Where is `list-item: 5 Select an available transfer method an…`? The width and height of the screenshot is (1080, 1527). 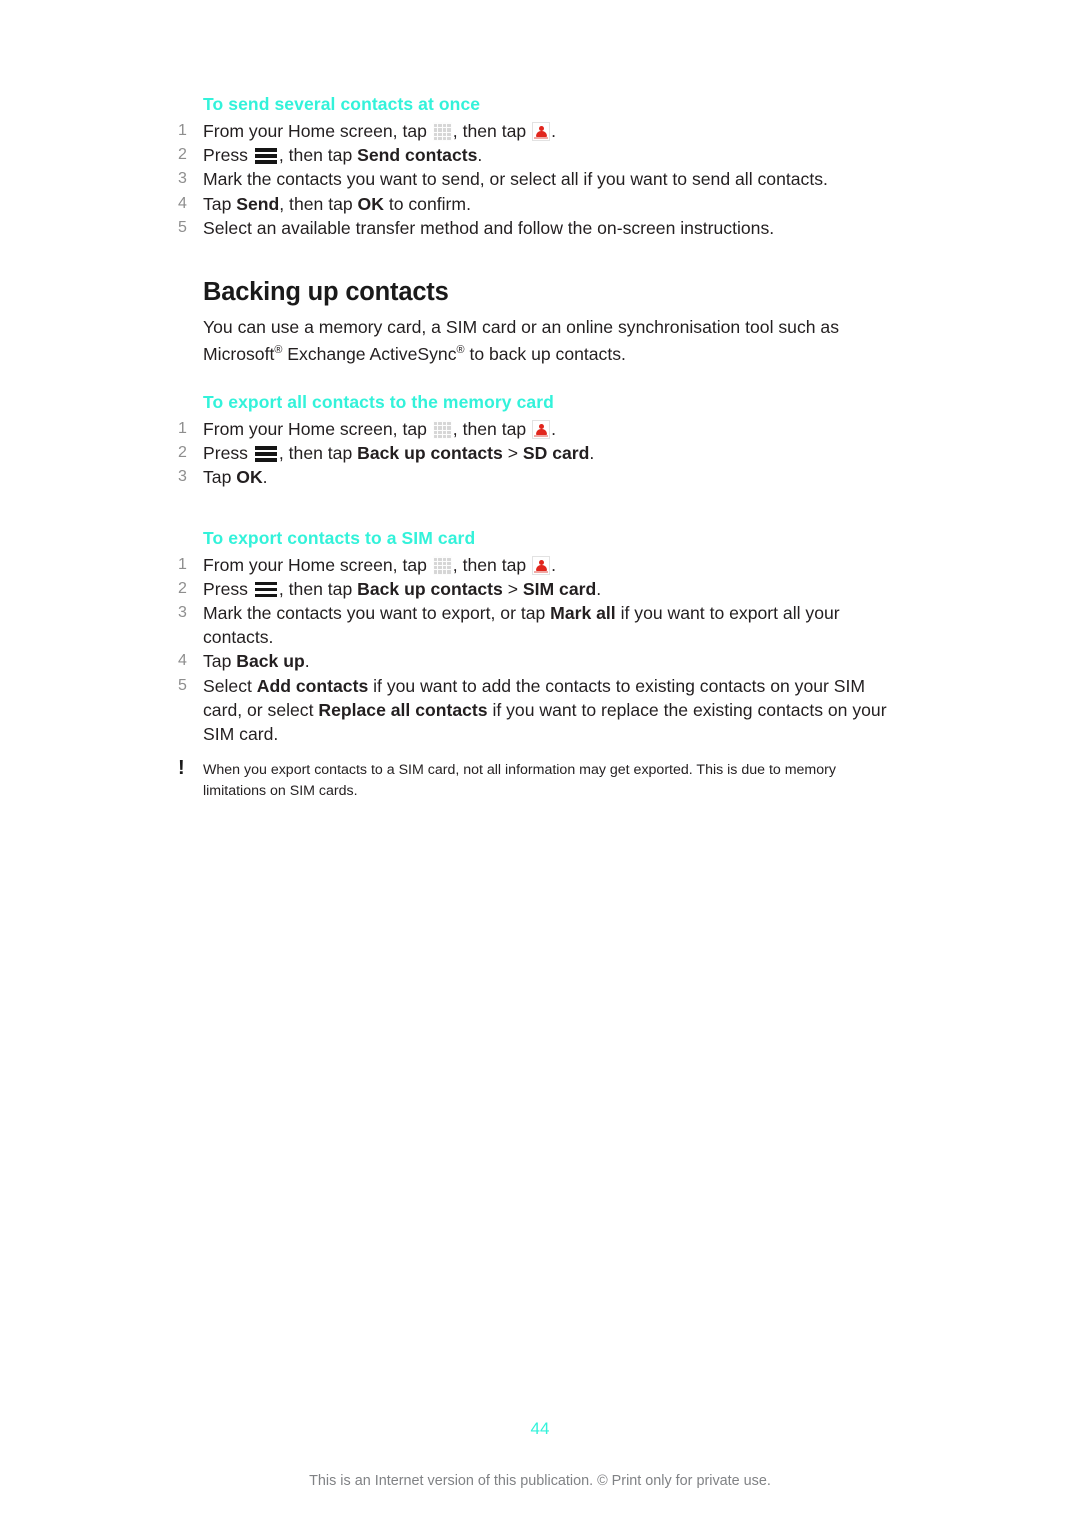 list-item: 5 Select an available transfer method an… is located at coordinates (534, 228).